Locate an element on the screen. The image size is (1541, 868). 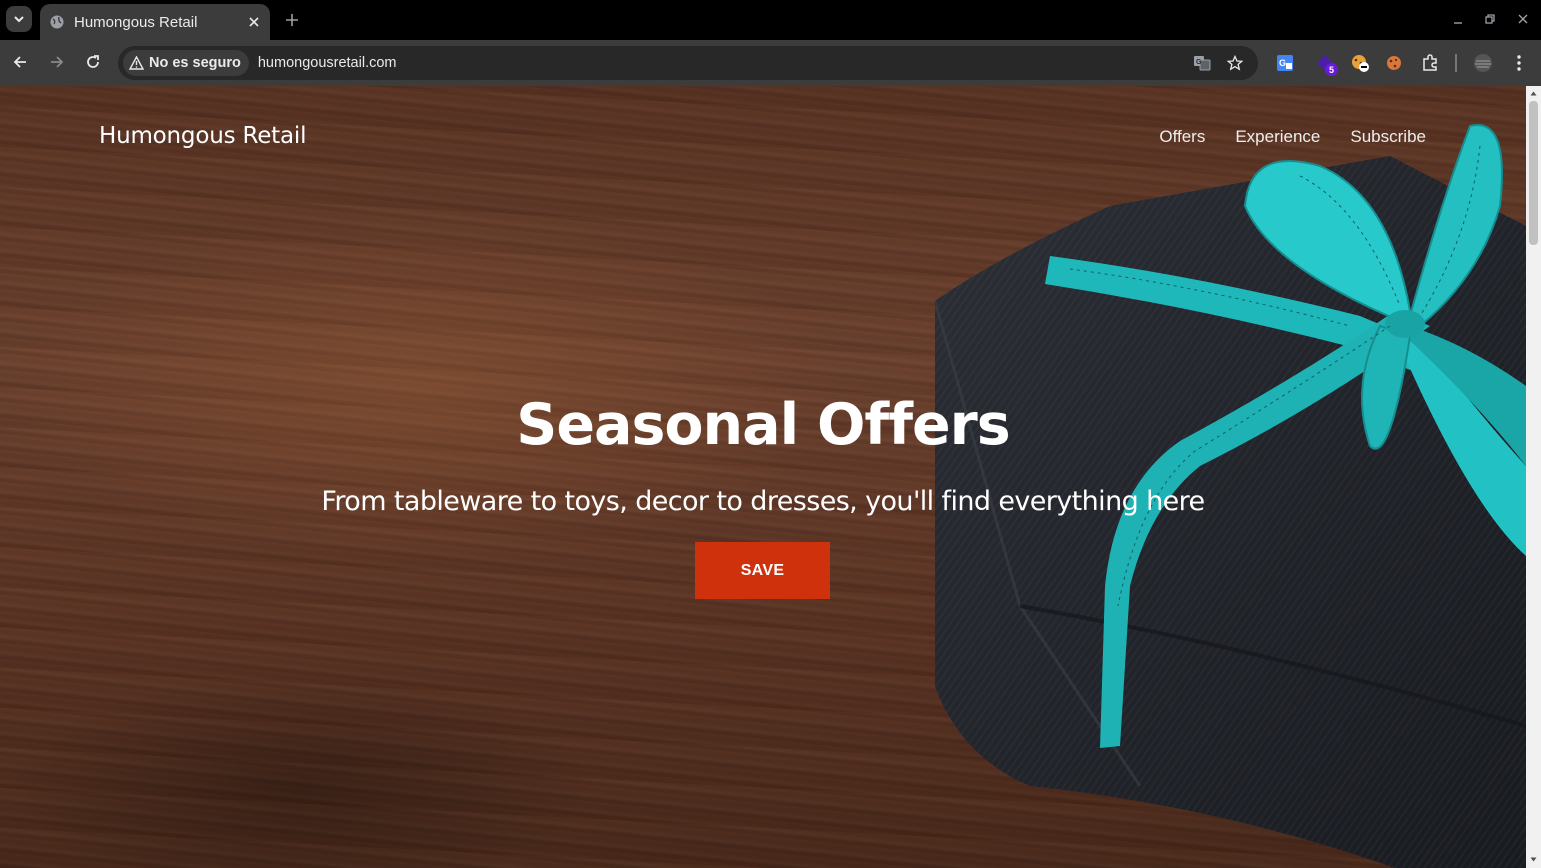
warning-icon is located at coordinates (136, 63).